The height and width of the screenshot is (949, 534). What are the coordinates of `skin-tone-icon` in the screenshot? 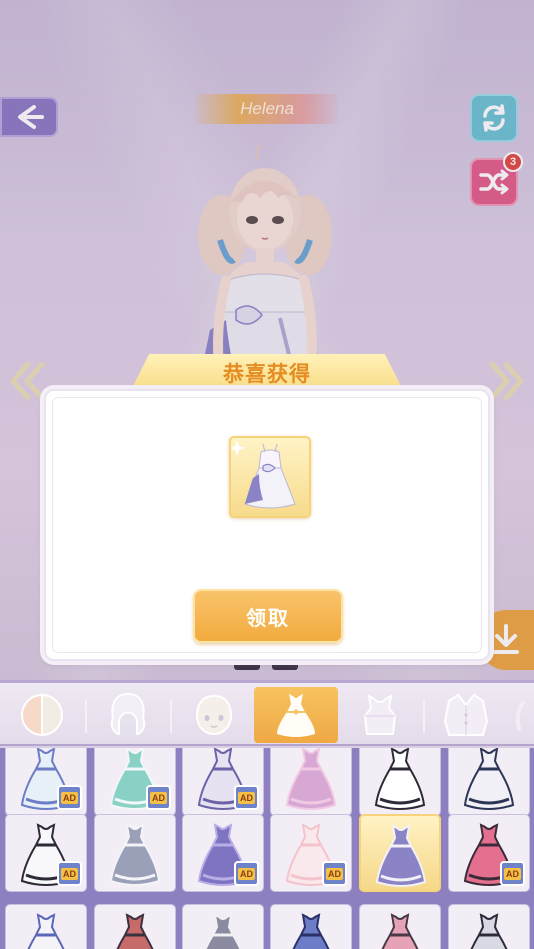 It's located at (42, 715).